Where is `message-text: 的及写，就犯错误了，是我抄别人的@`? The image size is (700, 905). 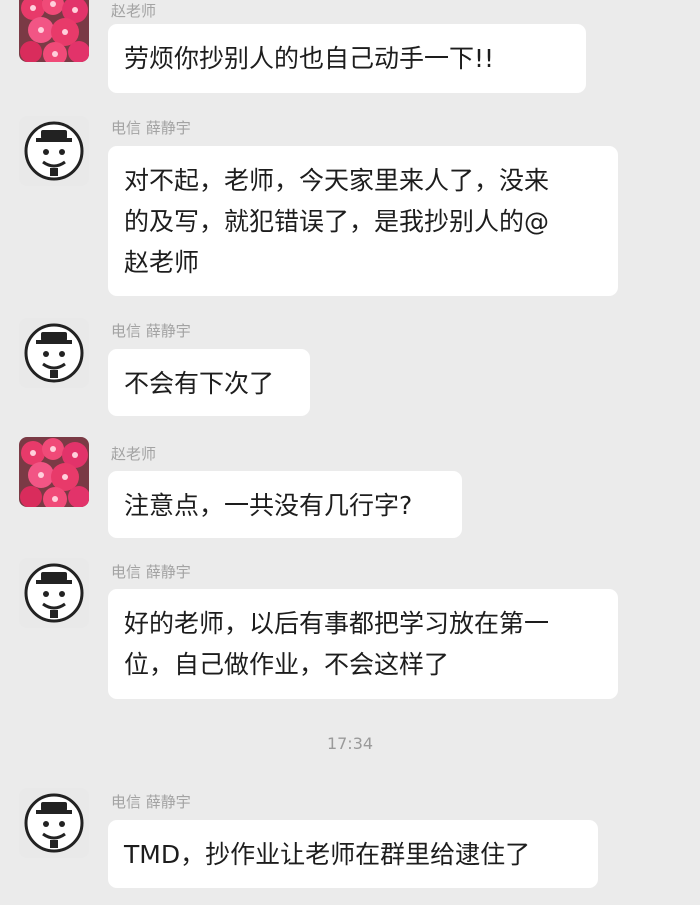 message-text: 的及写，就犯错误了，是我抄别人的@ is located at coordinates (337, 221).